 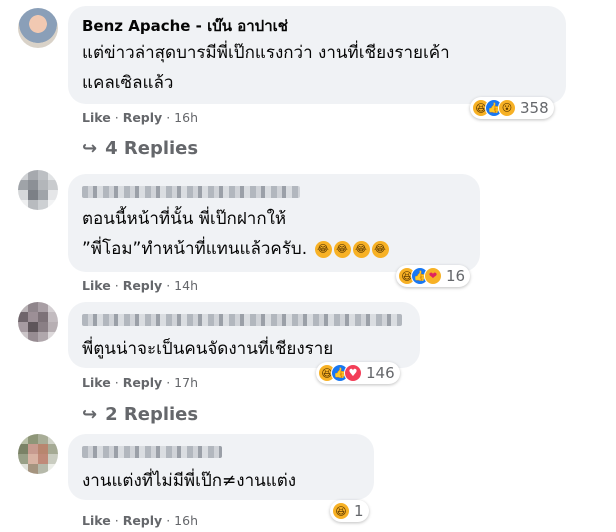 What do you see at coordinates (185, 26) in the screenshot?
I see `comment-author: Benz Apache - เบ๊น อาปาเช่` at bounding box center [185, 26].